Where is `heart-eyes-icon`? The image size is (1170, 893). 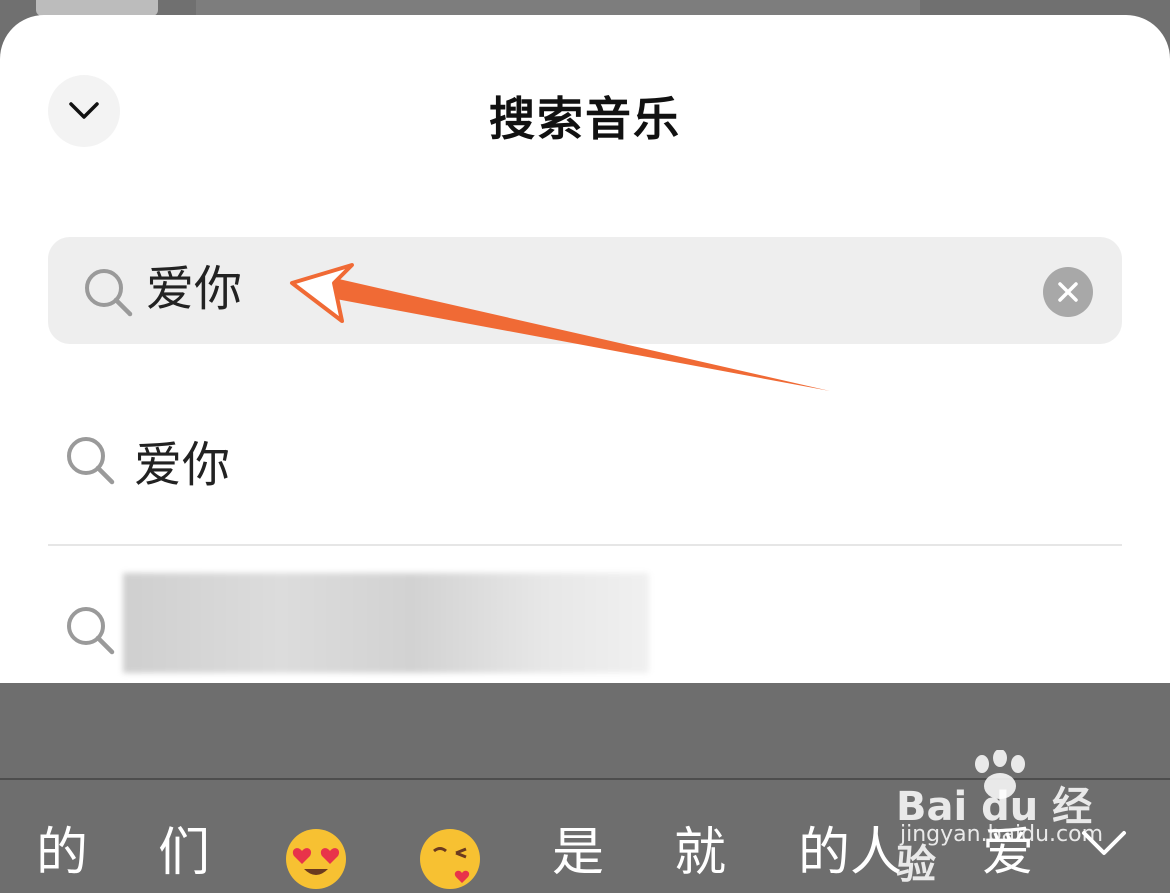
heart-eyes-icon is located at coordinates (316, 861).